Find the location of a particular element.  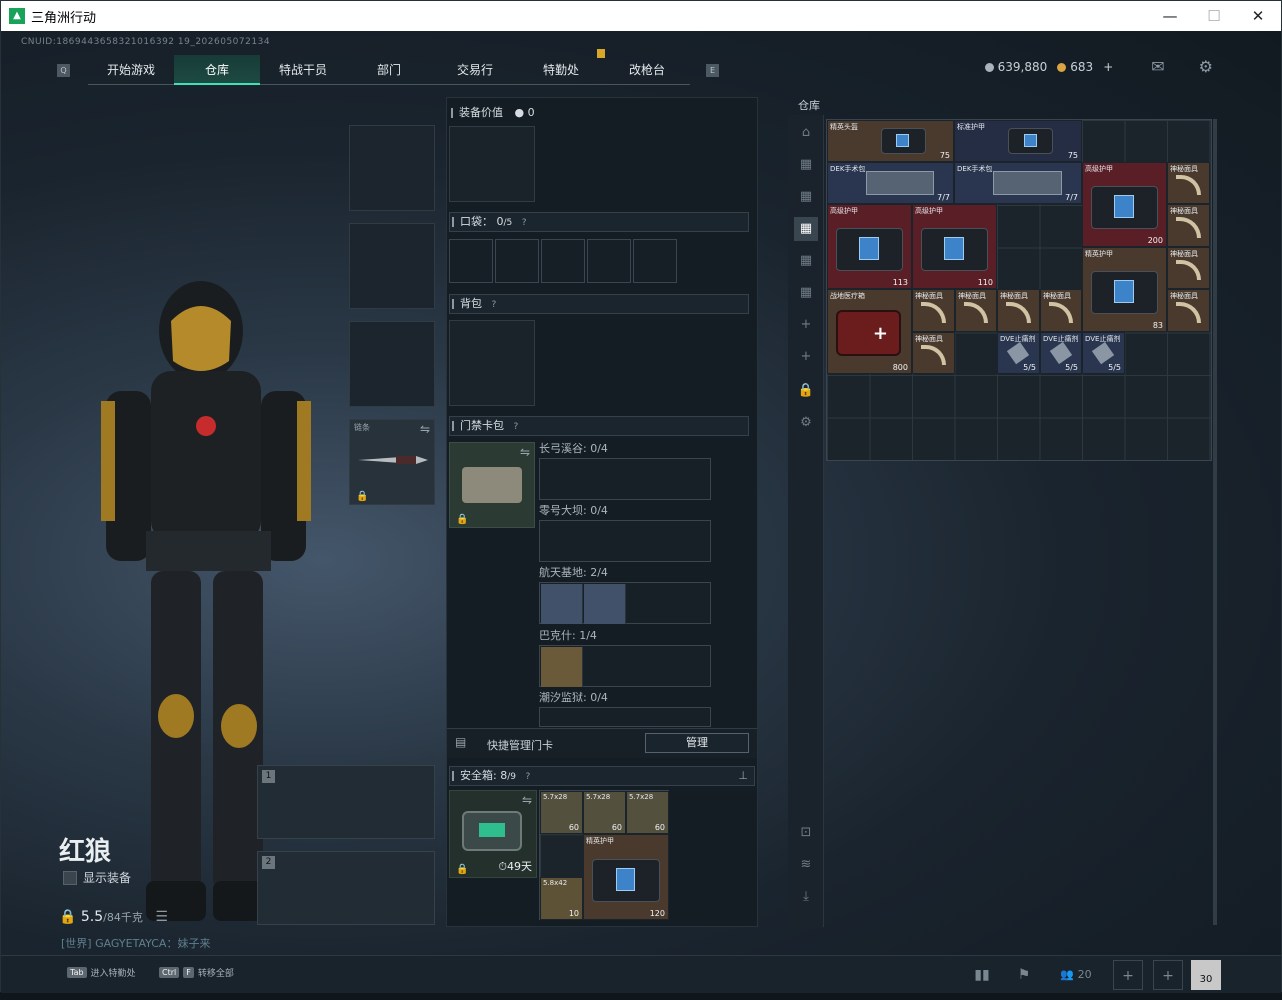

stash-item: 高级护甲 110 is located at coordinates (954, 246).